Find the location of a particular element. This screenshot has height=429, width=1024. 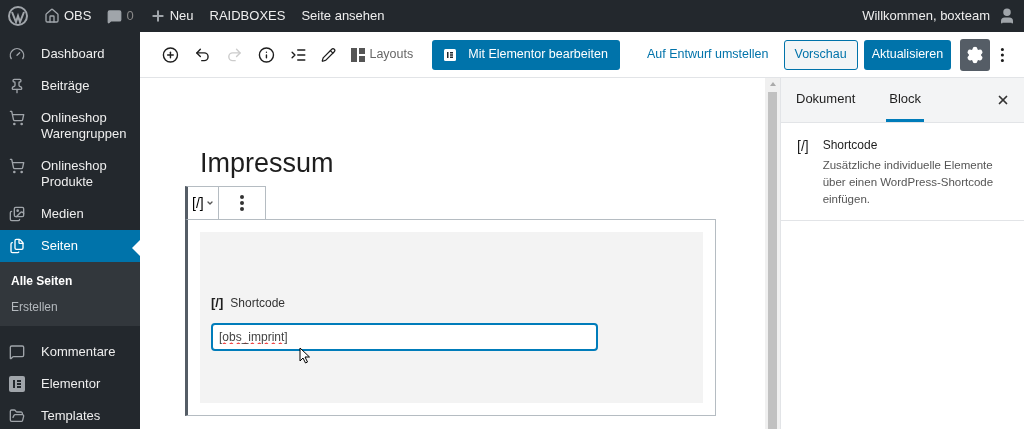

preview-button: Vorschau is located at coordinates (820, 54).